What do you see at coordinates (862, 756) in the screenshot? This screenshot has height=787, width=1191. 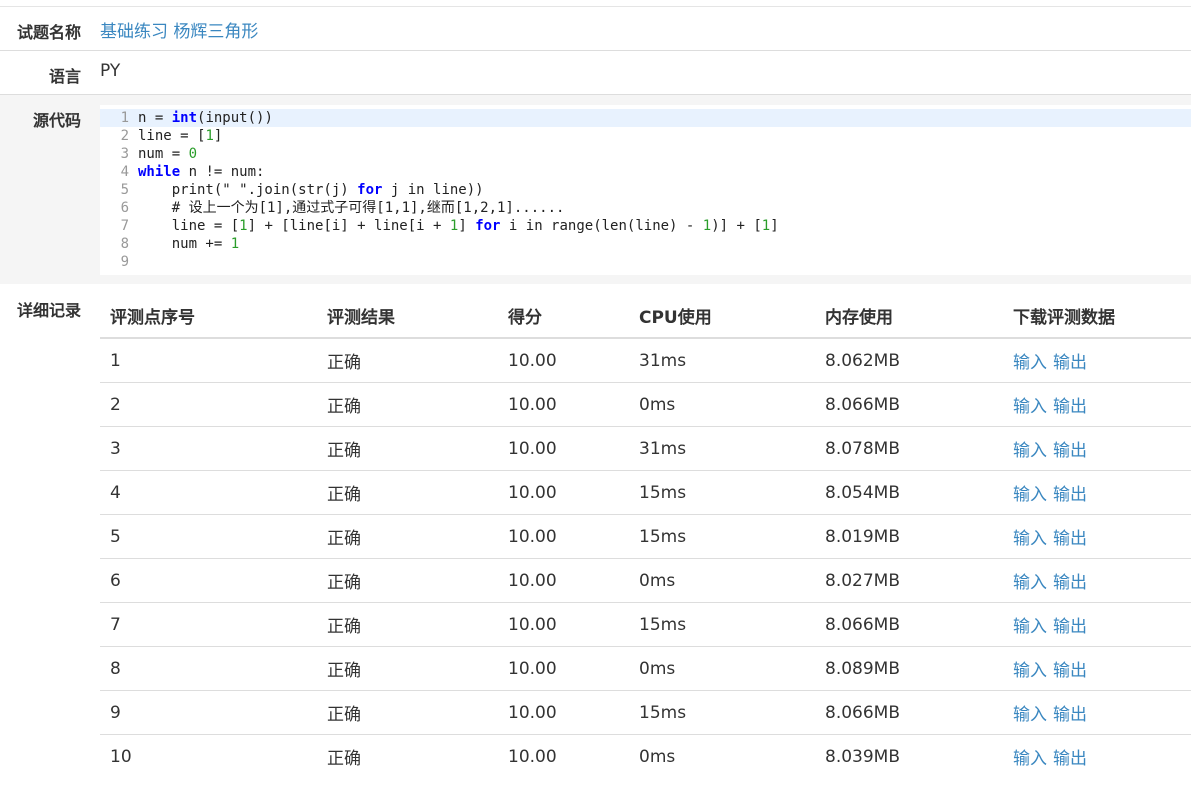 I see `memory-cell: 8.039MB` at bounding box center [862, 756].